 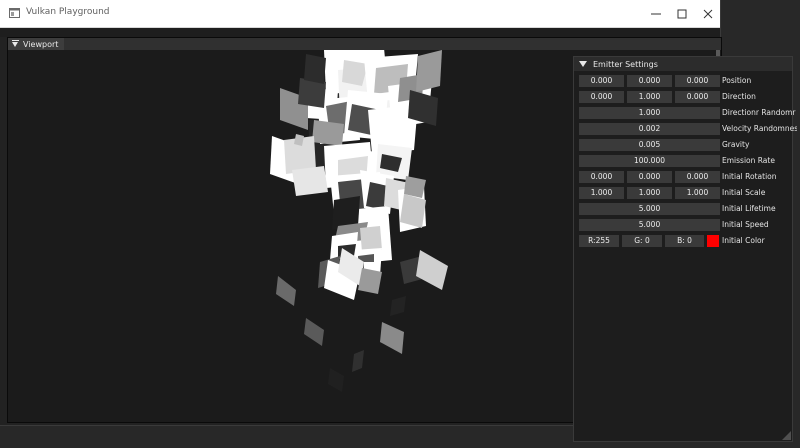 I want to click on direction-randomness-field: 1.000, so click(x=649, y=113).